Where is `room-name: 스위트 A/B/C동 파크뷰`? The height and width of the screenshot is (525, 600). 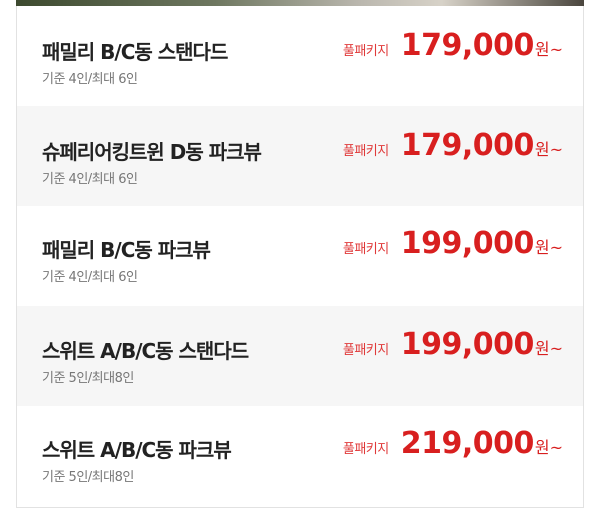 room-name: 스위트 A/B/C동 파크뷰 is located at coordinates (137, 450).